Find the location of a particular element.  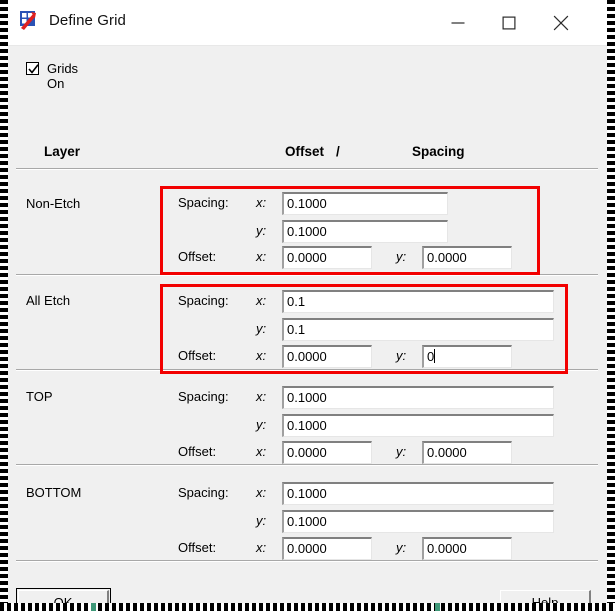

ok-button: OK is located at coordinates (63, 595).